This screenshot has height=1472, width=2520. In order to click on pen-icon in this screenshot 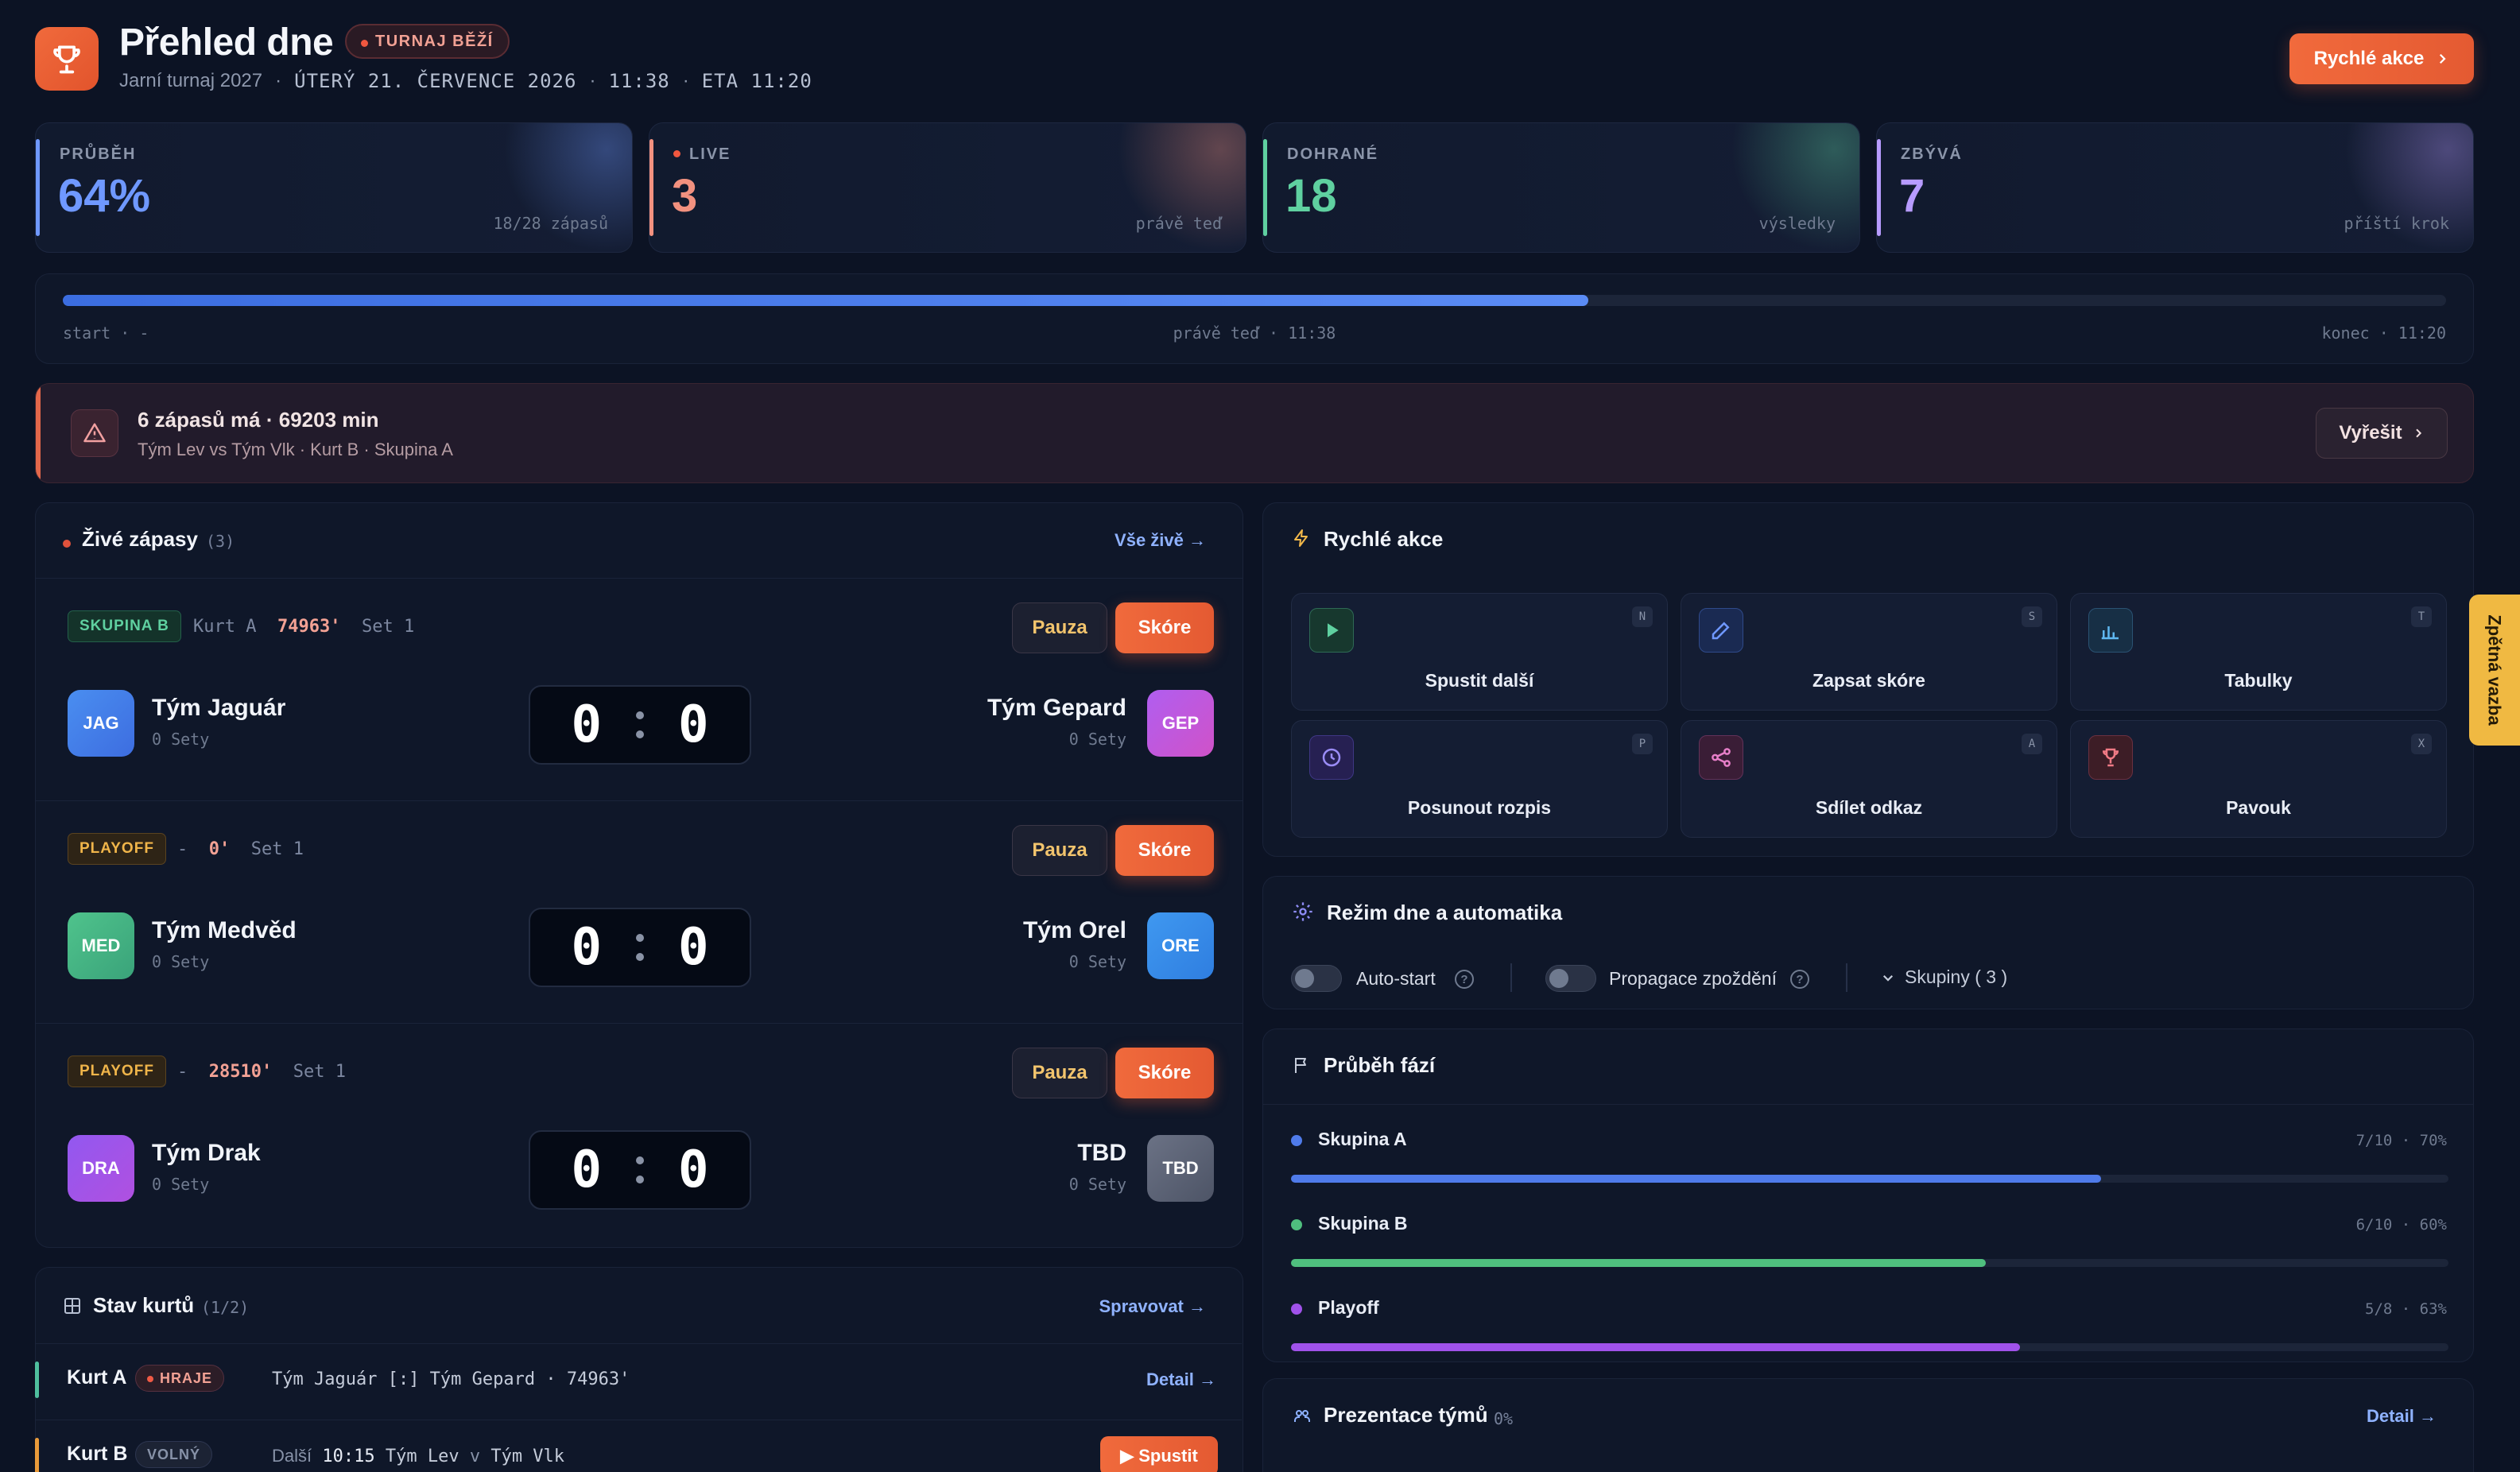, I will do `click(1721, 630)`.